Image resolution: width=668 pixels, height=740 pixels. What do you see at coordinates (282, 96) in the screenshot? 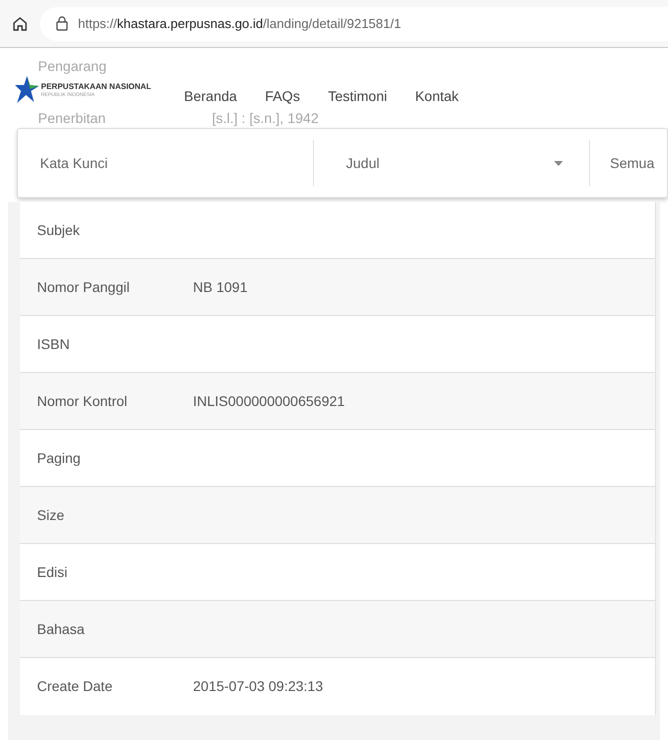
I see `nav-link: FAQs` at bounding box center [282, 96].